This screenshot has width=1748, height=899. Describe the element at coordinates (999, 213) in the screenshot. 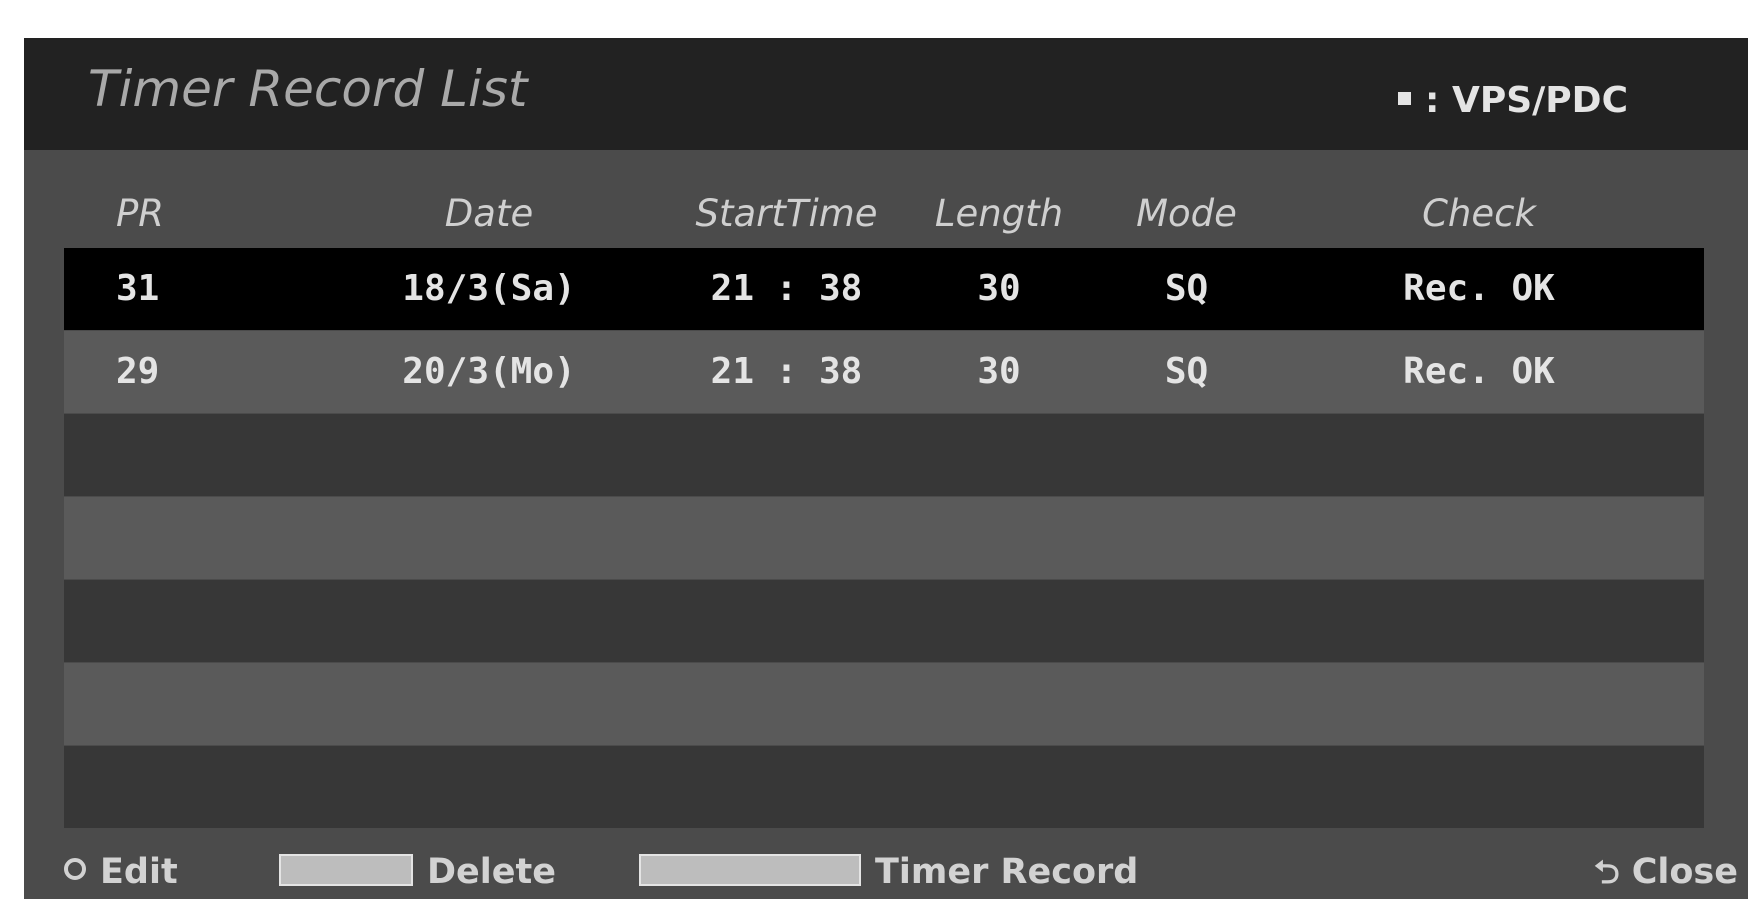

I see `column-header-length: Length` at that location.